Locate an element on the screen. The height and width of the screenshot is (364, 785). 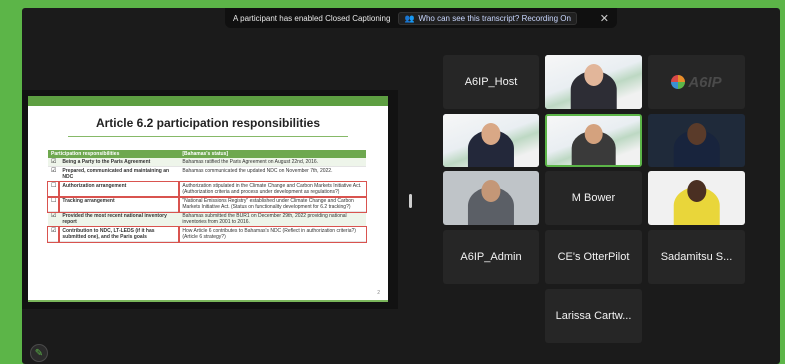
participant-tile-admin: A6IP_Admin is located at coordinates (491, 257).